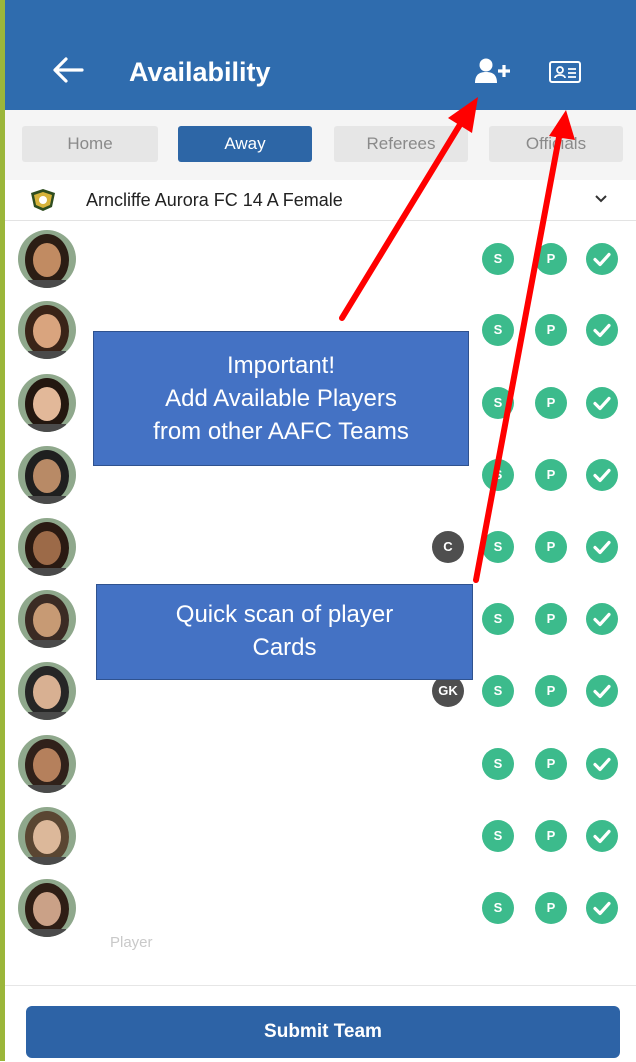  I want to click on back-arrow-icon, so click(68, 70).